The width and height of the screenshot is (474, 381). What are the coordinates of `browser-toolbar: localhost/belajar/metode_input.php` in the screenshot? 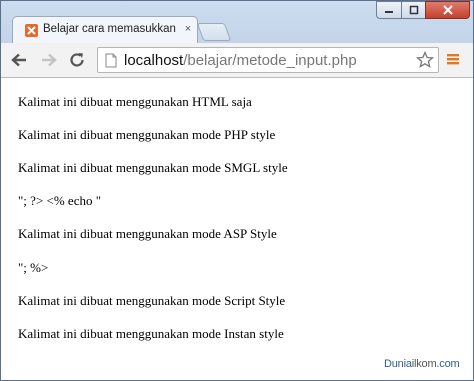 It's located at (237, 60).